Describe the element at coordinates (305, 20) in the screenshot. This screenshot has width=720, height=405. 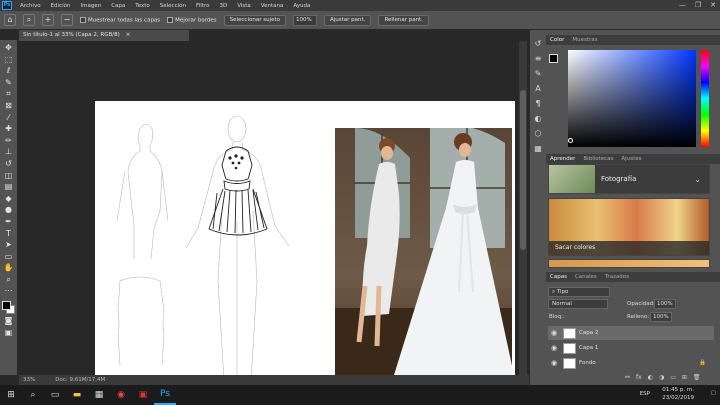
I see `zoom-field: 100%` at that location.